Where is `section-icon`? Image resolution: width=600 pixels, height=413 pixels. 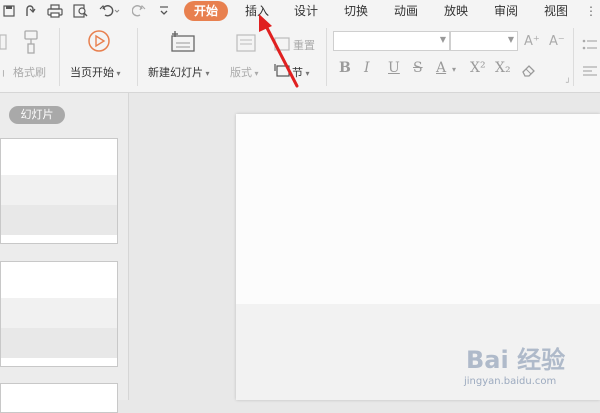
section-icon is located at coordinates (282, 71).